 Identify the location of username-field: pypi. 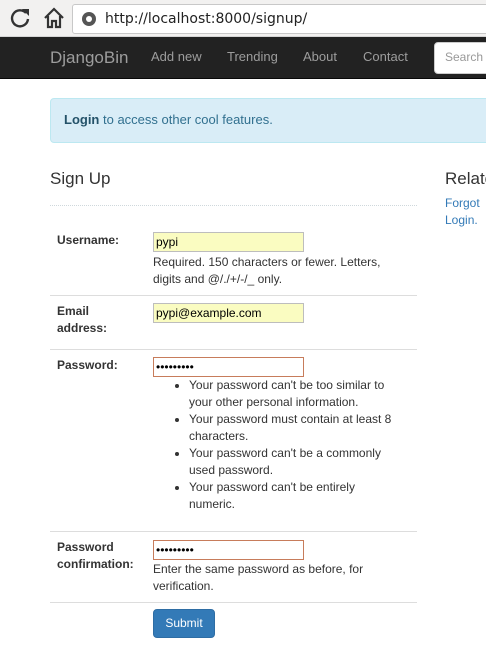
(228, 242).